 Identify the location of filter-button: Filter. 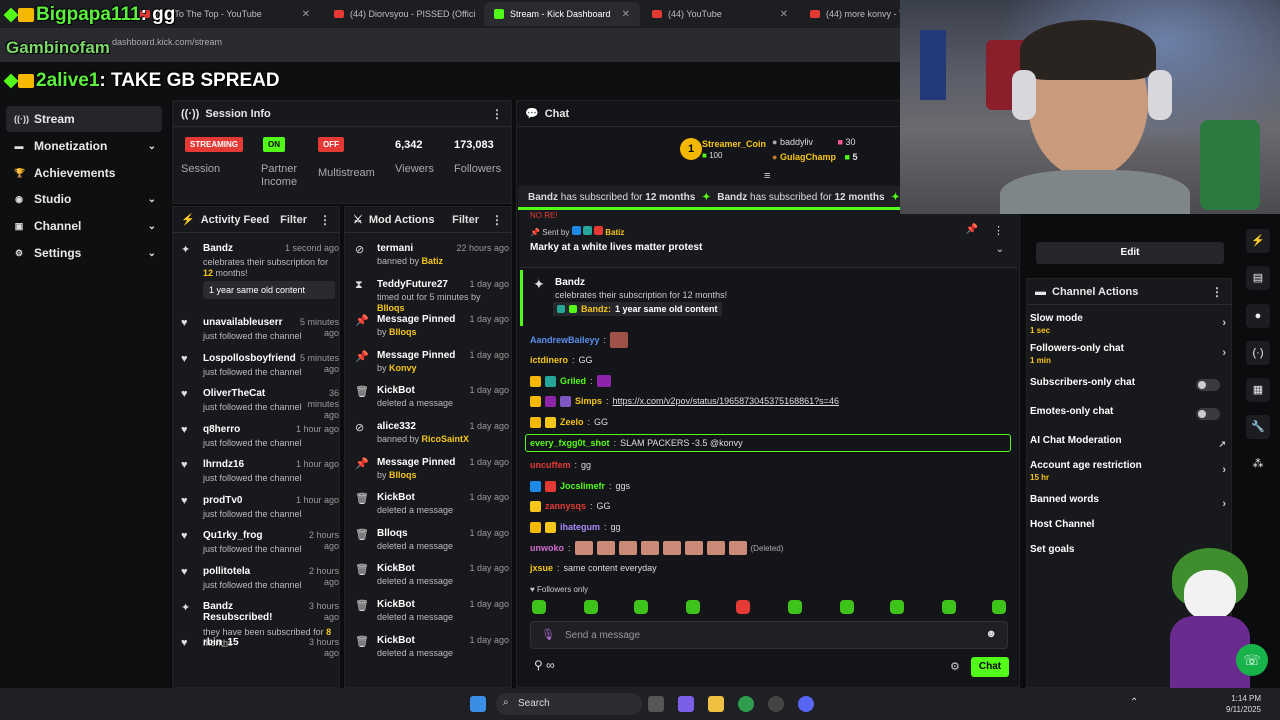
(293, 220).